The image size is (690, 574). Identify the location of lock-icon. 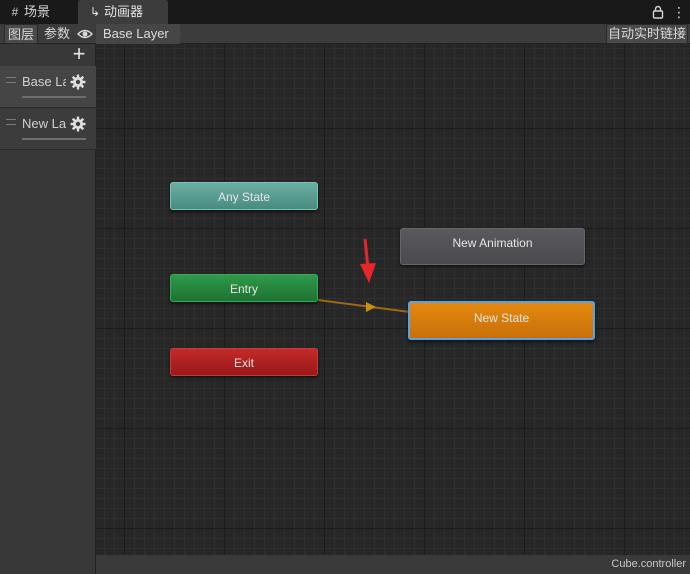
(658, 12).